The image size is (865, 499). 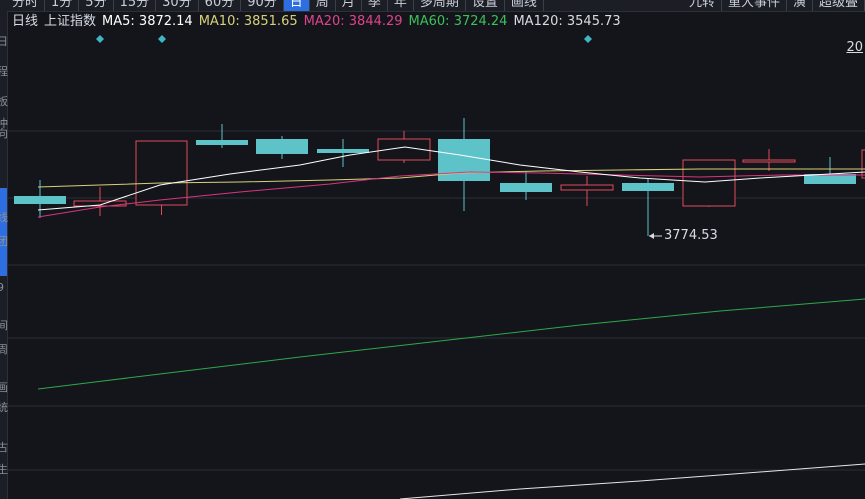 I want to click on low-price-label: 3774.53, so click(x=691, y=235).